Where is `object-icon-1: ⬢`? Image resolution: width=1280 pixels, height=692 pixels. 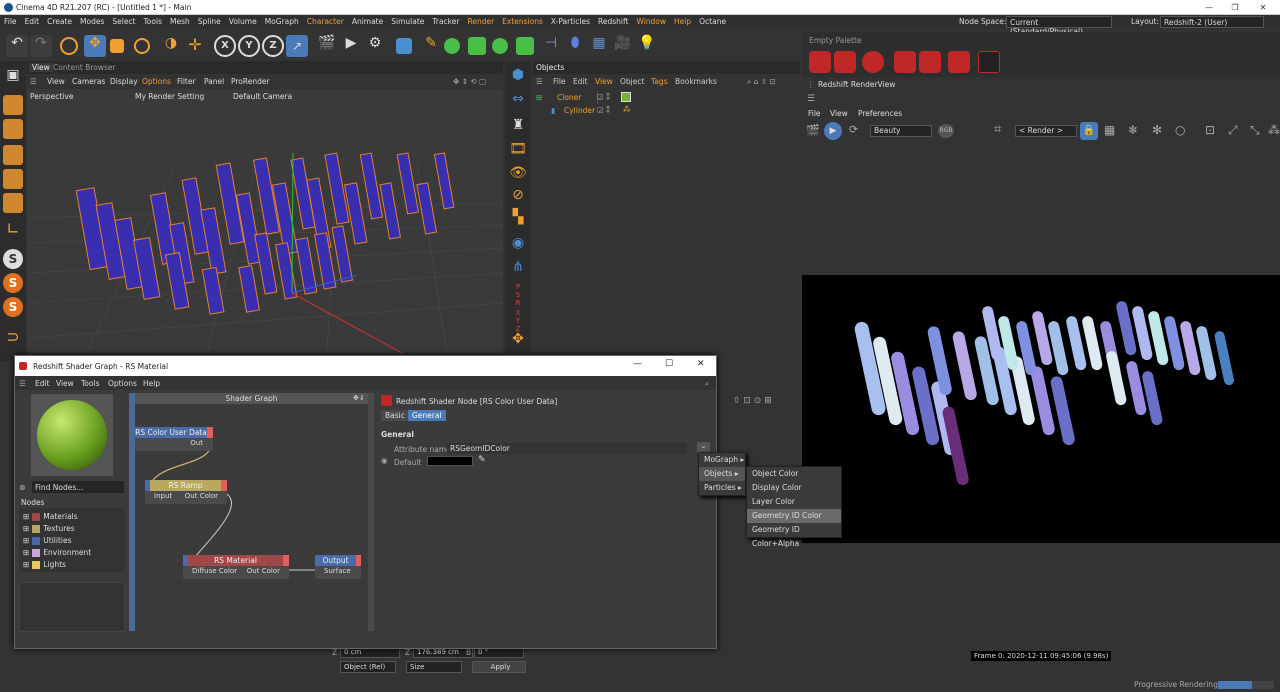 object-icon-1: ⬢ is located at coordinates (518, 77).